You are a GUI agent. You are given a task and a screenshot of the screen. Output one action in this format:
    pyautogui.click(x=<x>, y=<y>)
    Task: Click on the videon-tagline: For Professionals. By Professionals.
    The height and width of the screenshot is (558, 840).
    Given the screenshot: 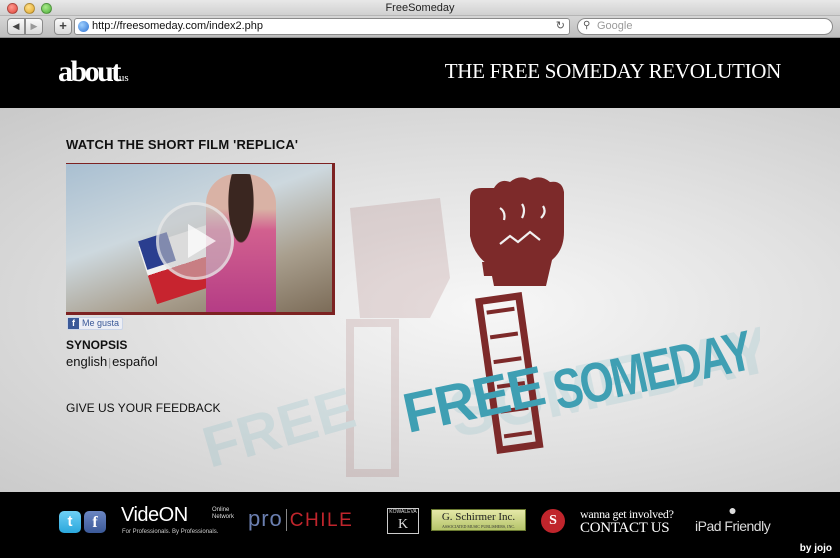 What is the action you would take?
    pyautogui.click(x=170, y=532)
    